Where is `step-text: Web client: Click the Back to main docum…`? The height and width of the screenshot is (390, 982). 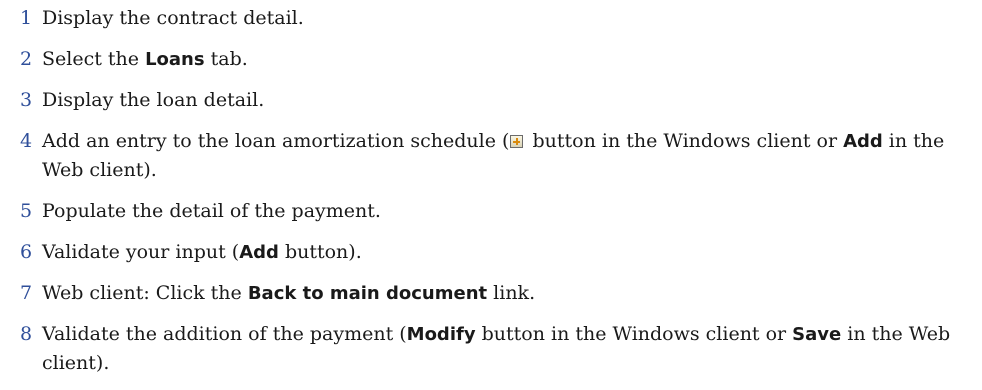
step-text: Web client: Click the Back to main docum… is located at coordinates (506, 293).